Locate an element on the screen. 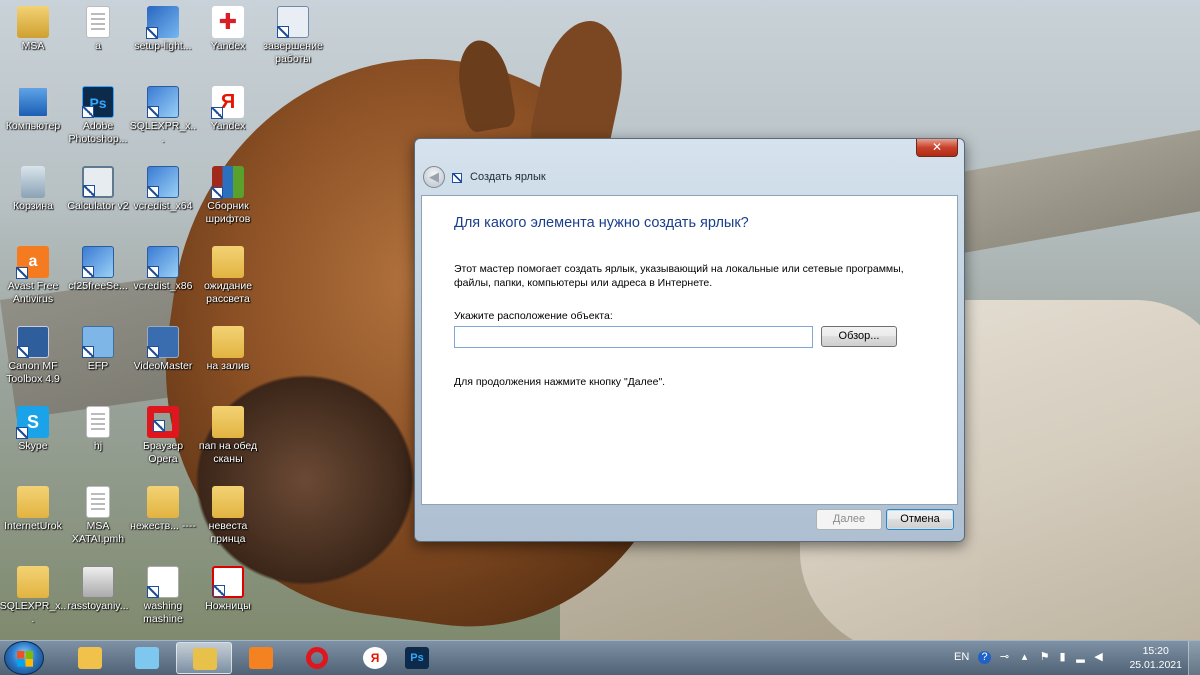 The width and height of the screenshot is (1200, 675). explorer-pinned is located at coordinates (90, 658).